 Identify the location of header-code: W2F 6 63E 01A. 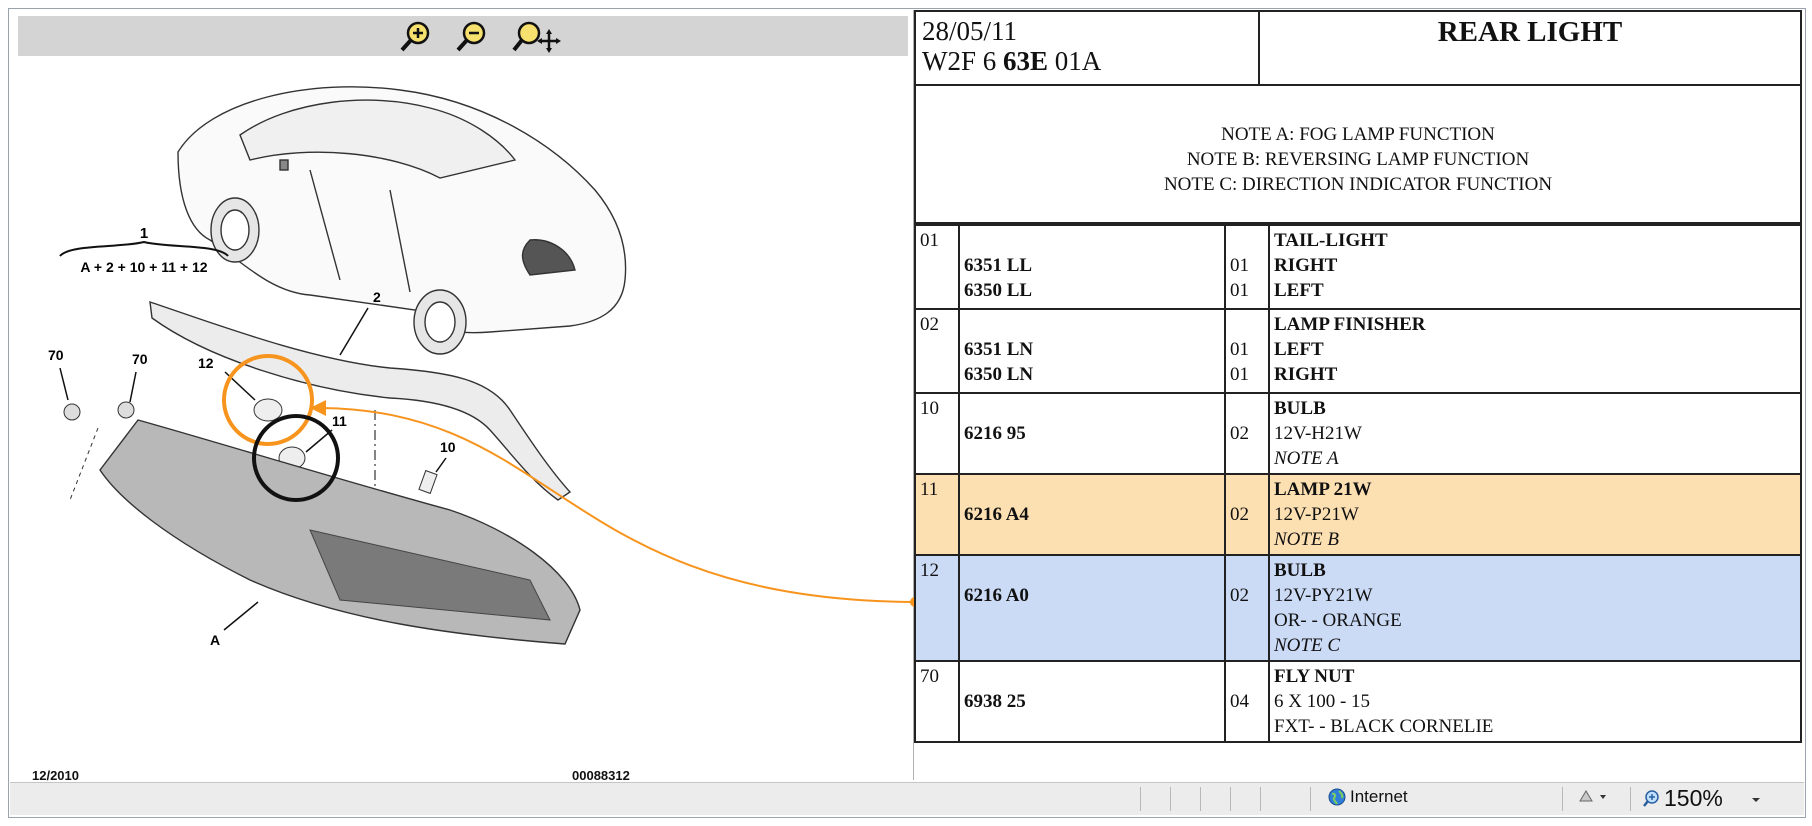
(1012, 61).